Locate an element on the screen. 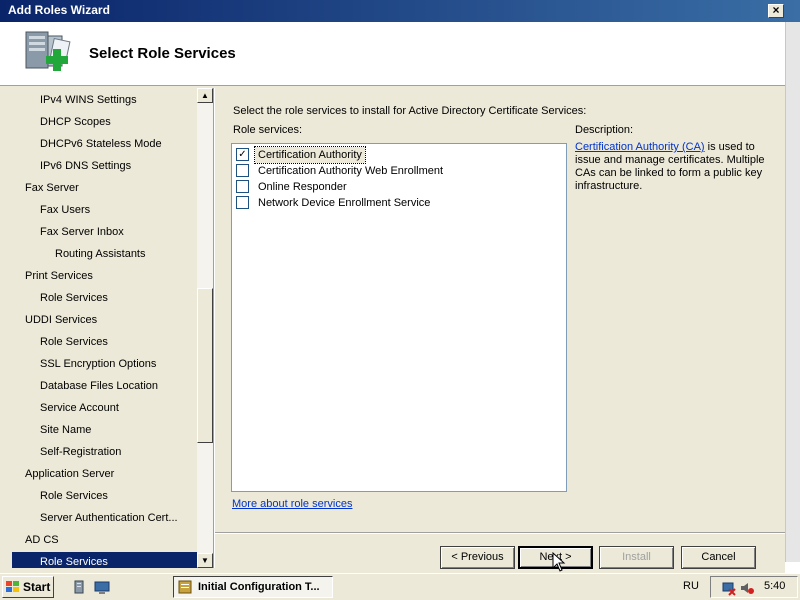 The width and height of the screenshot is (800, 600). more-about-role-services-link: More about role services is located at coordinates (292, 504).